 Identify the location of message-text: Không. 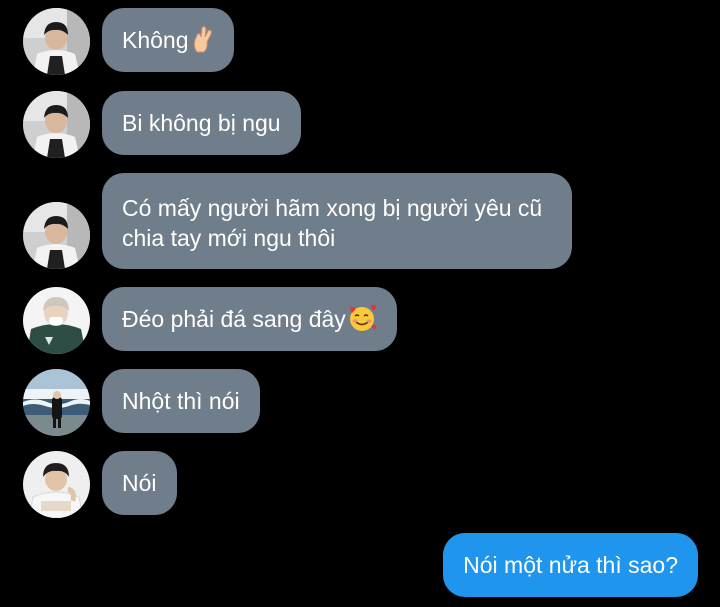
(155, 40).